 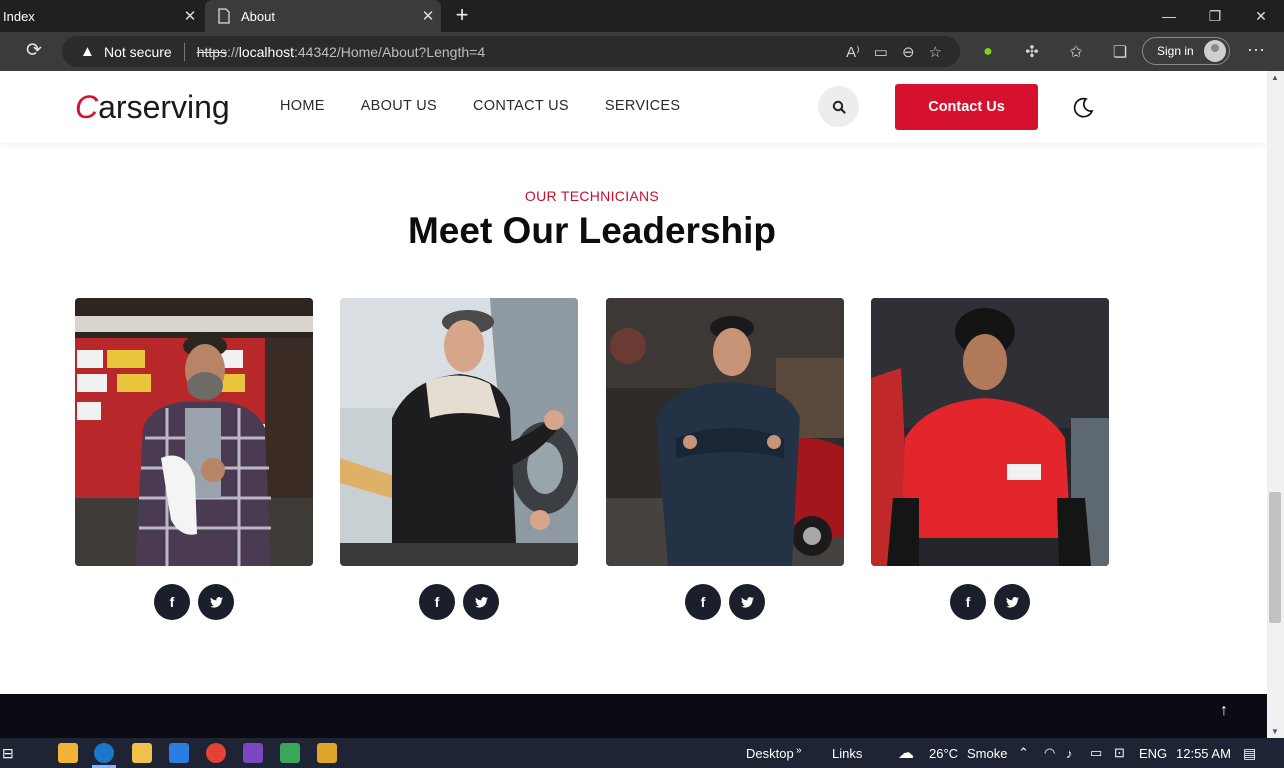 I want to click on wifi-icon: ◠, so click(x=1049, y=753).